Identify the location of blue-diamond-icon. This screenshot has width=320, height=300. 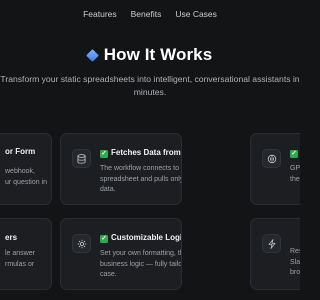
(92, 55).